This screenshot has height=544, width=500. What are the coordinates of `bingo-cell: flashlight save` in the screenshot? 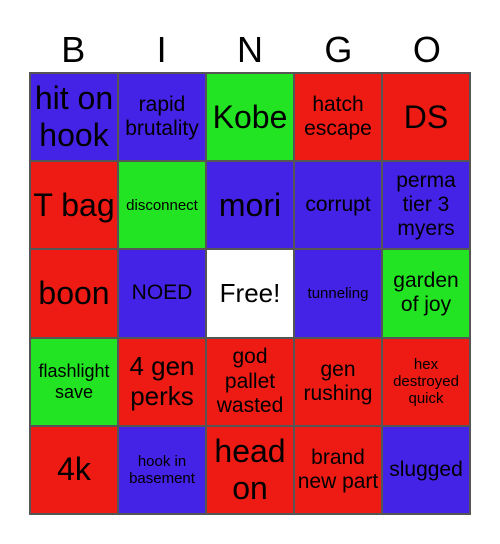 It's located at (74, 381).